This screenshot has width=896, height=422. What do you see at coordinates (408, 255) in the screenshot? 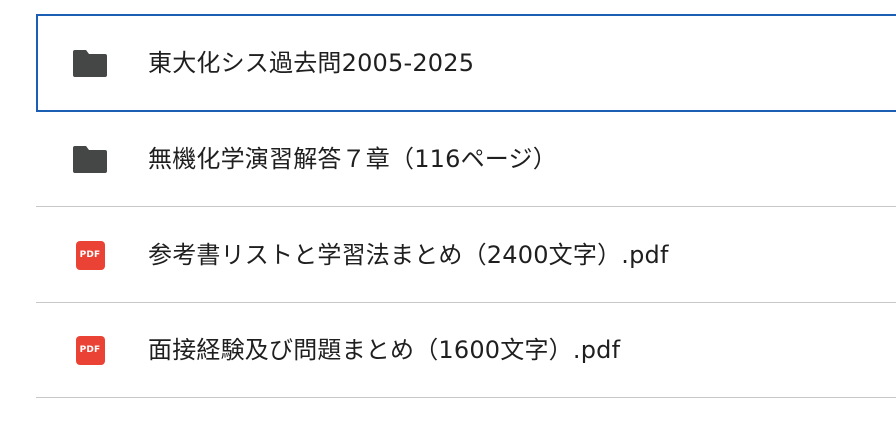
I see `file-name: 参考書リストと学習法まとめ（2400文字）.pdf` at bounding box center [408, 255].